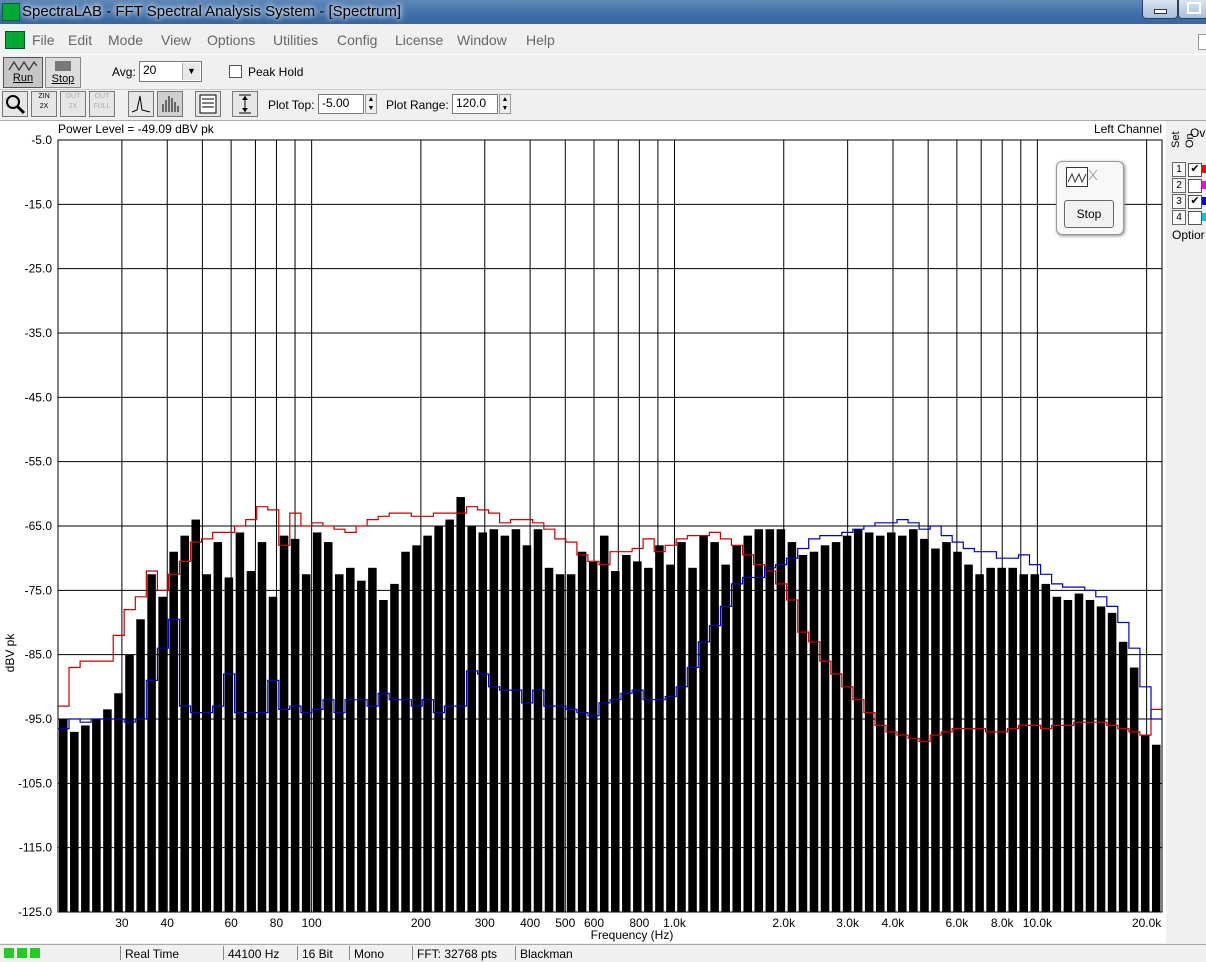  I want to click on x-tick-label: 30, so click(122, 923).